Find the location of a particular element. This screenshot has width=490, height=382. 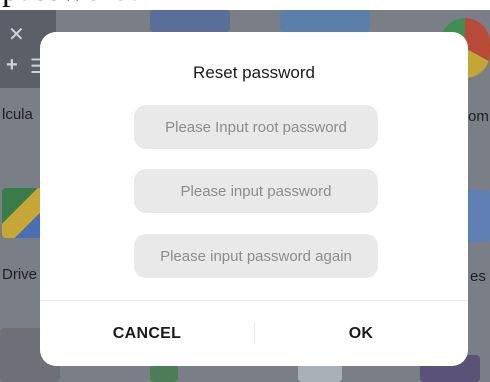

root-password-input is located at coordinates (256, 127).